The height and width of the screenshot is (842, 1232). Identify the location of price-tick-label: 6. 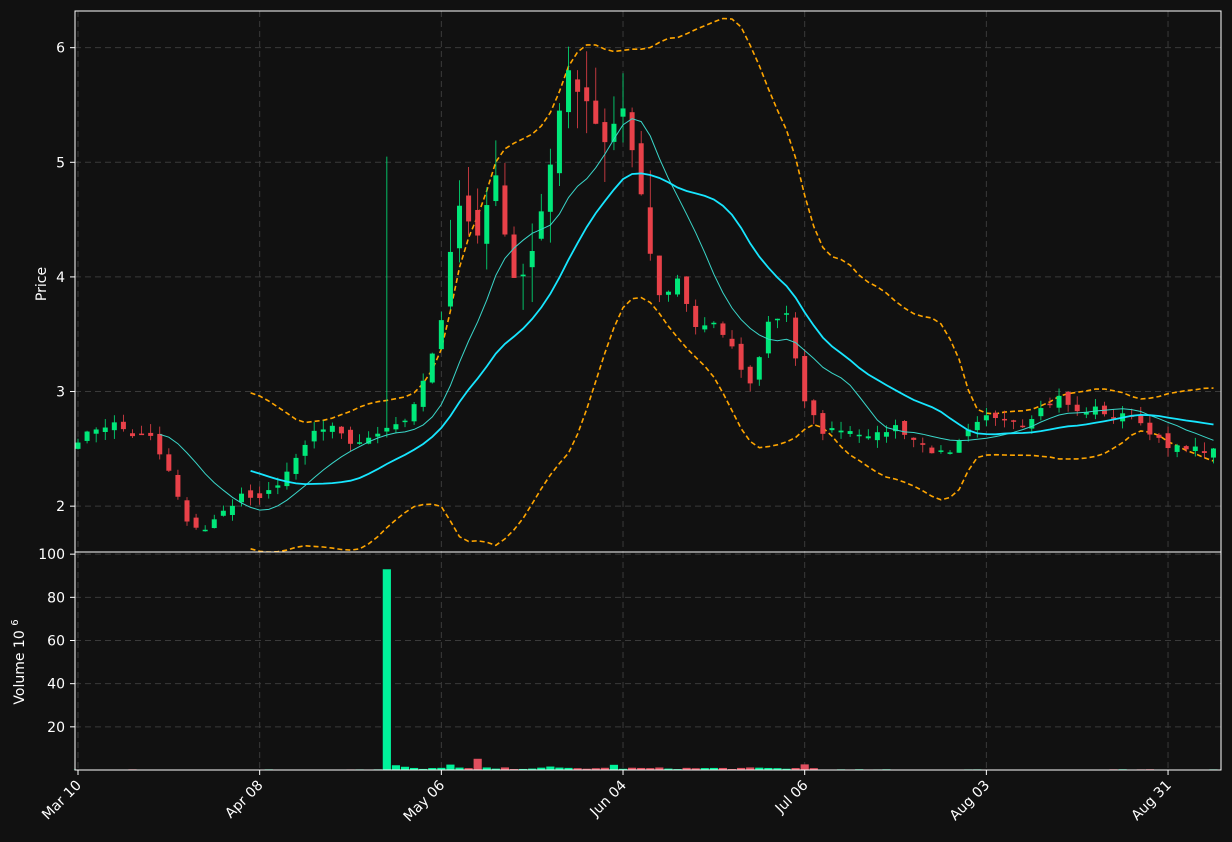
(60, 49).